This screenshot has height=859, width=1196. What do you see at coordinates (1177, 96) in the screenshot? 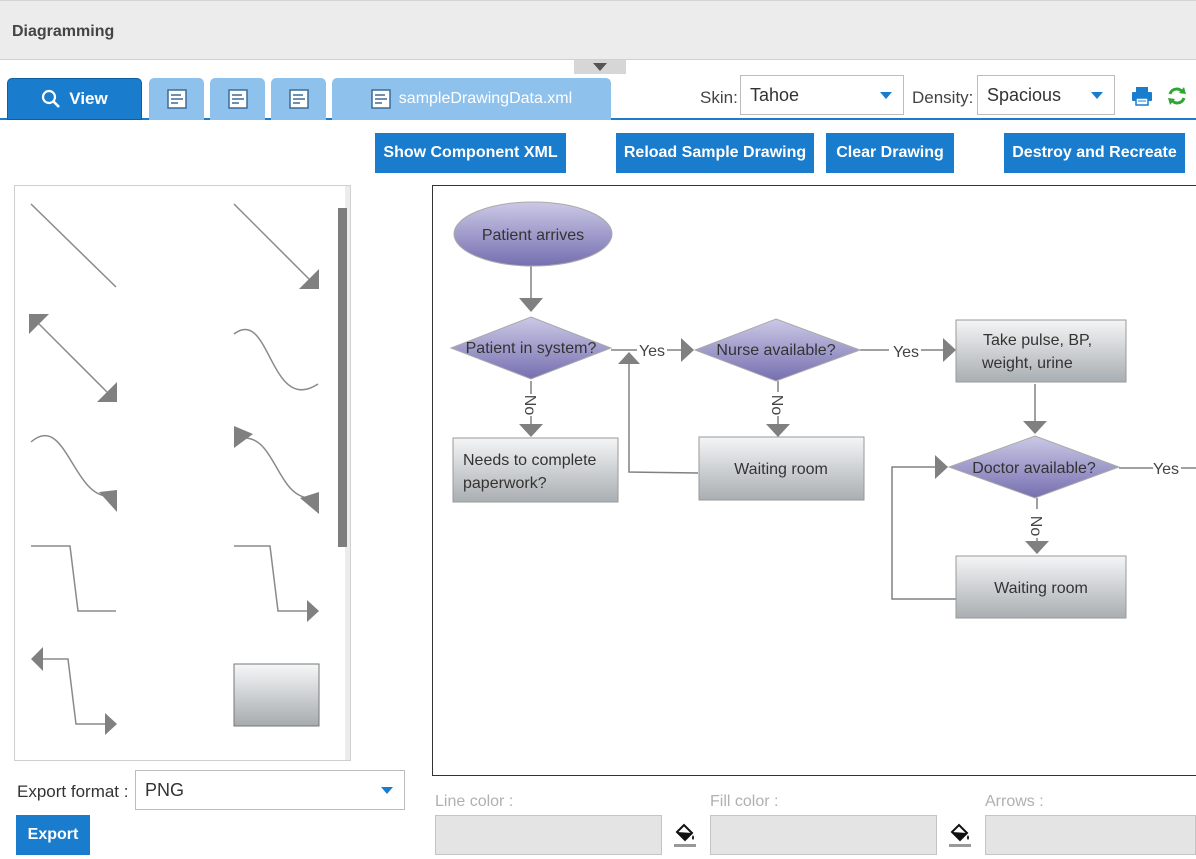
I see `refresh-icon` at bounding box center [1177, 96].